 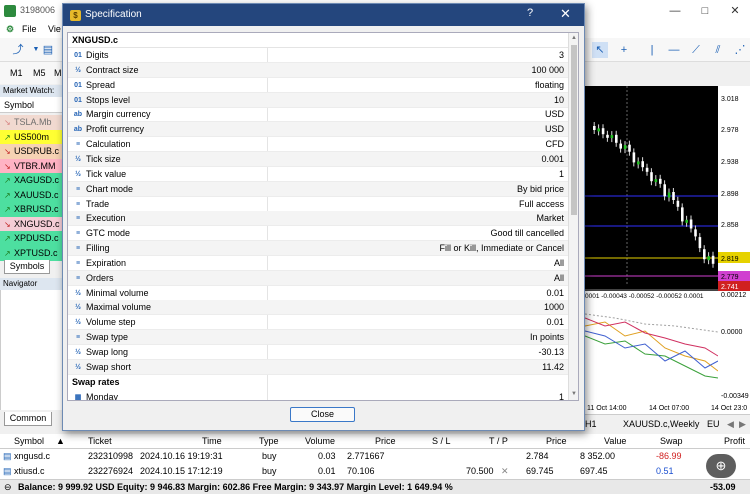 I want to click on column-ticket: Ticket, so click(x=100, y=441).